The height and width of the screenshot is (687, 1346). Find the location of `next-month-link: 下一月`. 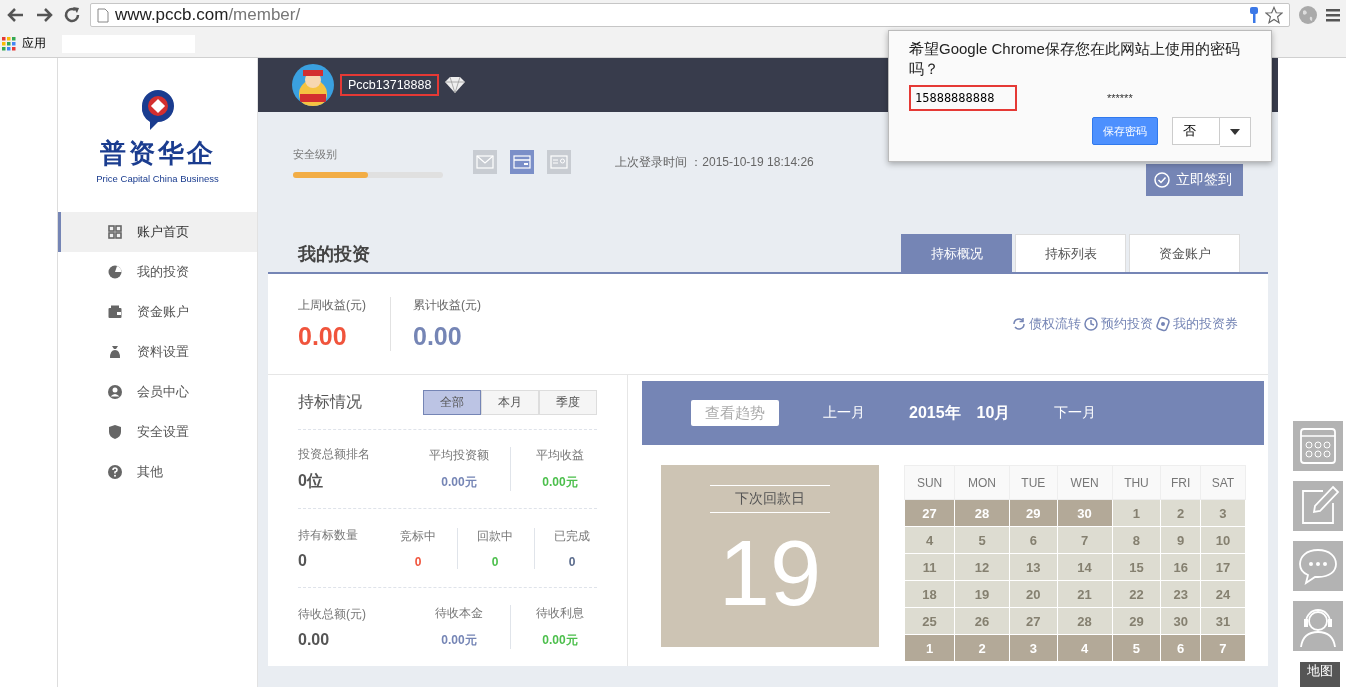

next-month-link: 下一月 is located at coordinates (1075, 413).